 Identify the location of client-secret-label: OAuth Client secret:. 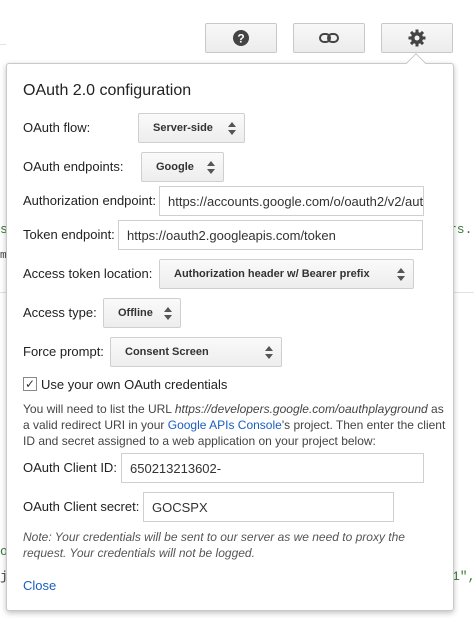
(81, 506).